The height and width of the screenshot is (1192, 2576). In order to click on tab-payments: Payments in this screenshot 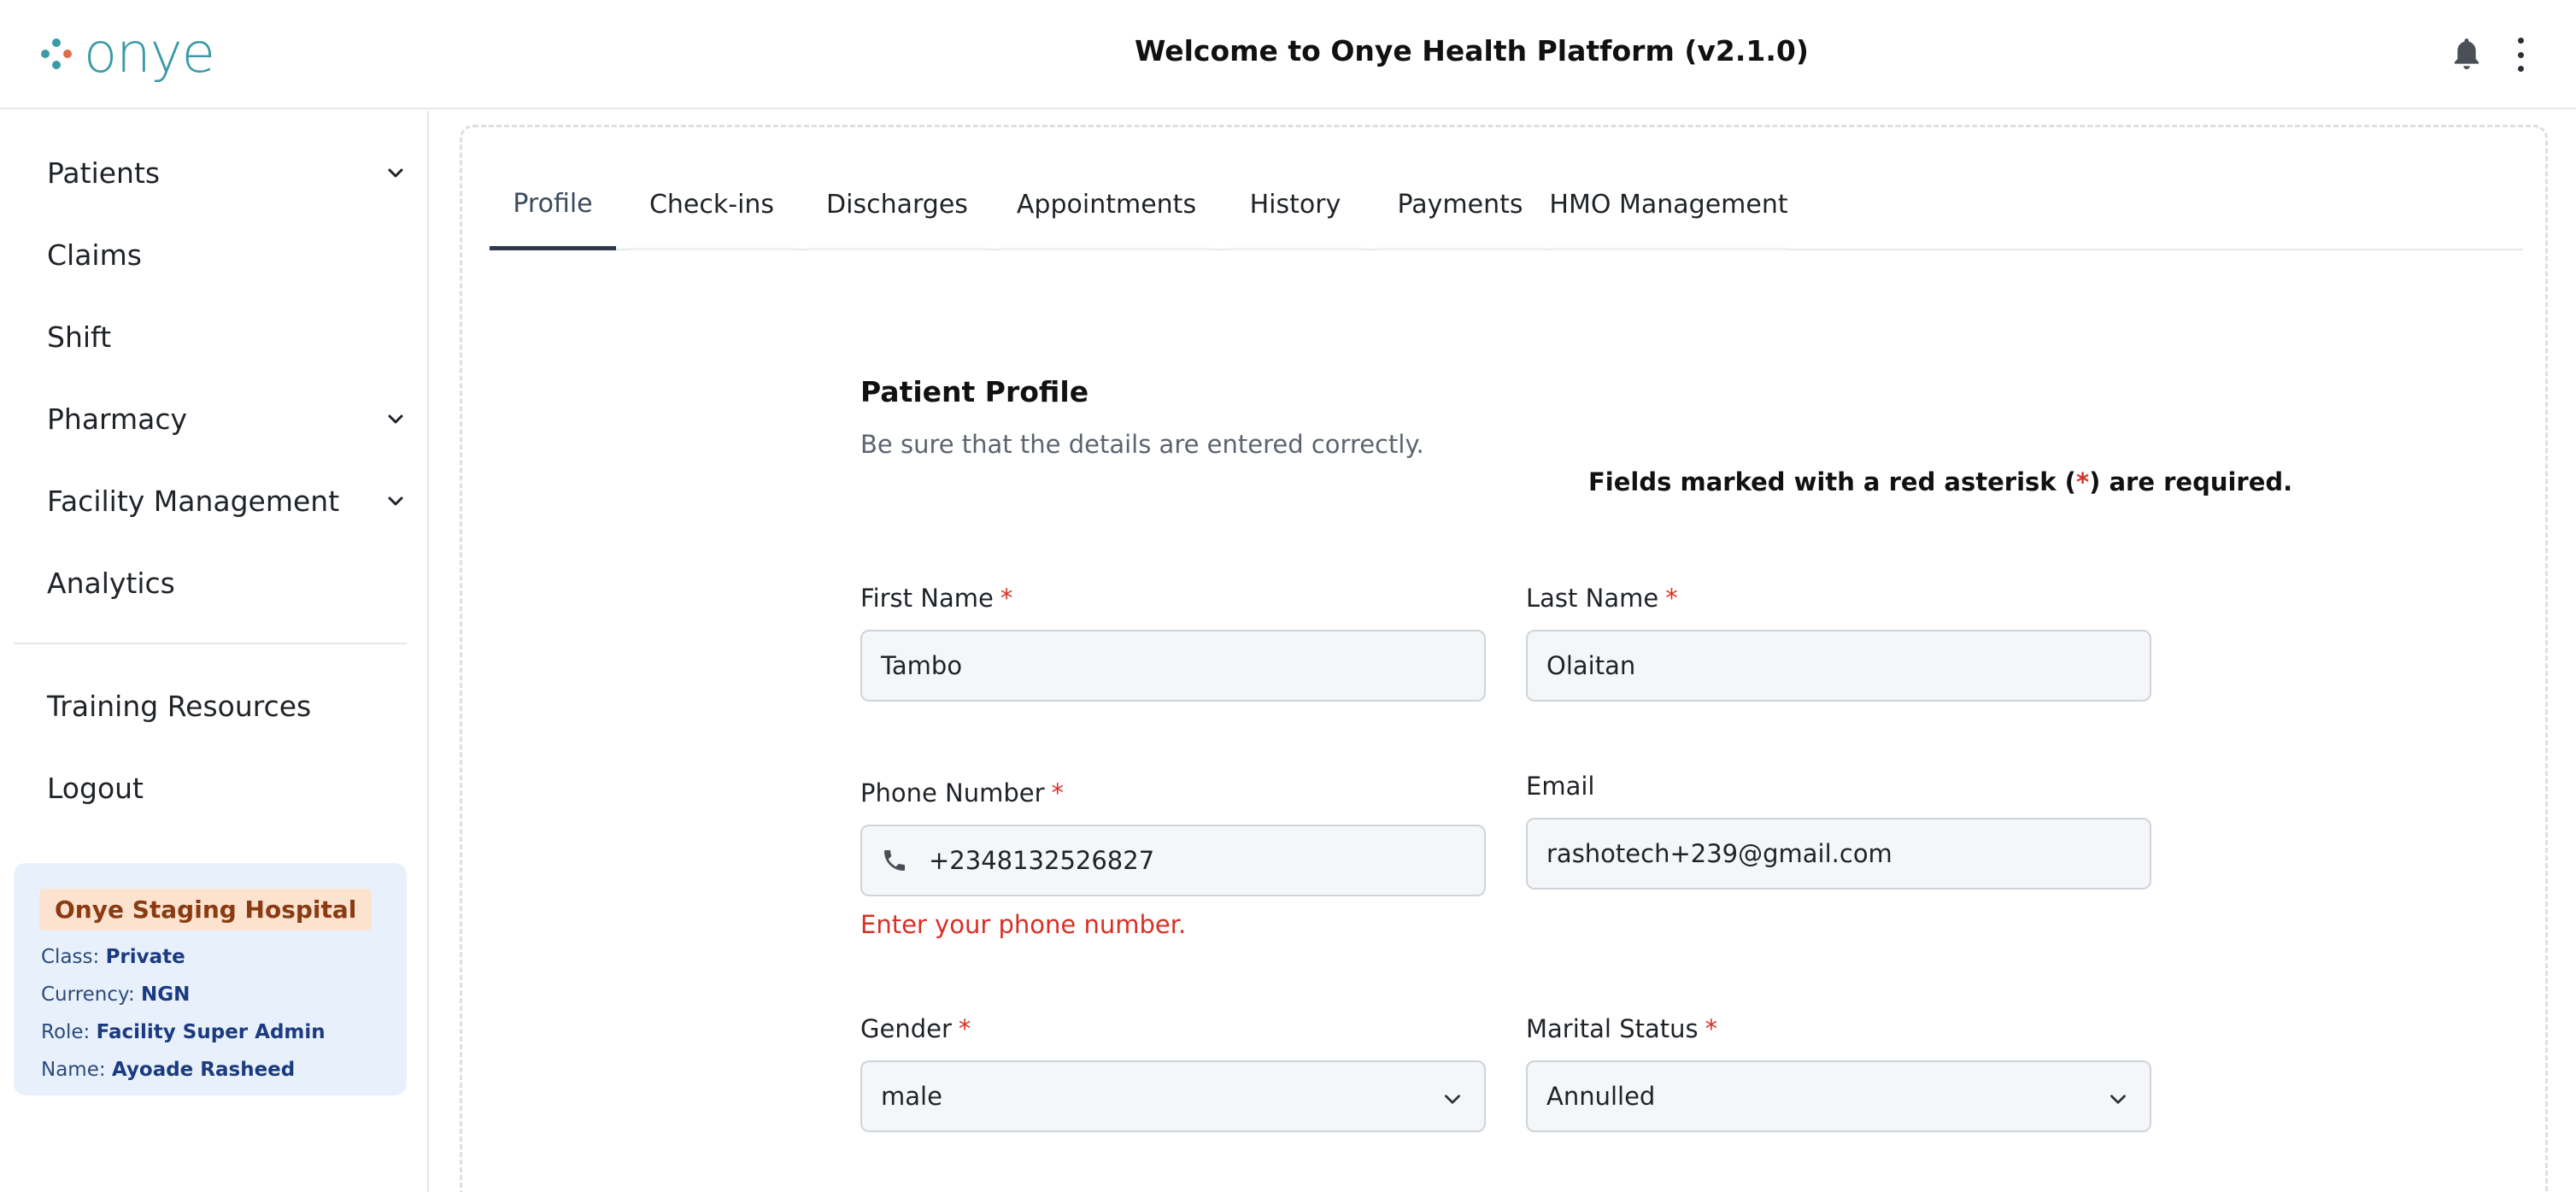, I will do `click(1460, 205)`.